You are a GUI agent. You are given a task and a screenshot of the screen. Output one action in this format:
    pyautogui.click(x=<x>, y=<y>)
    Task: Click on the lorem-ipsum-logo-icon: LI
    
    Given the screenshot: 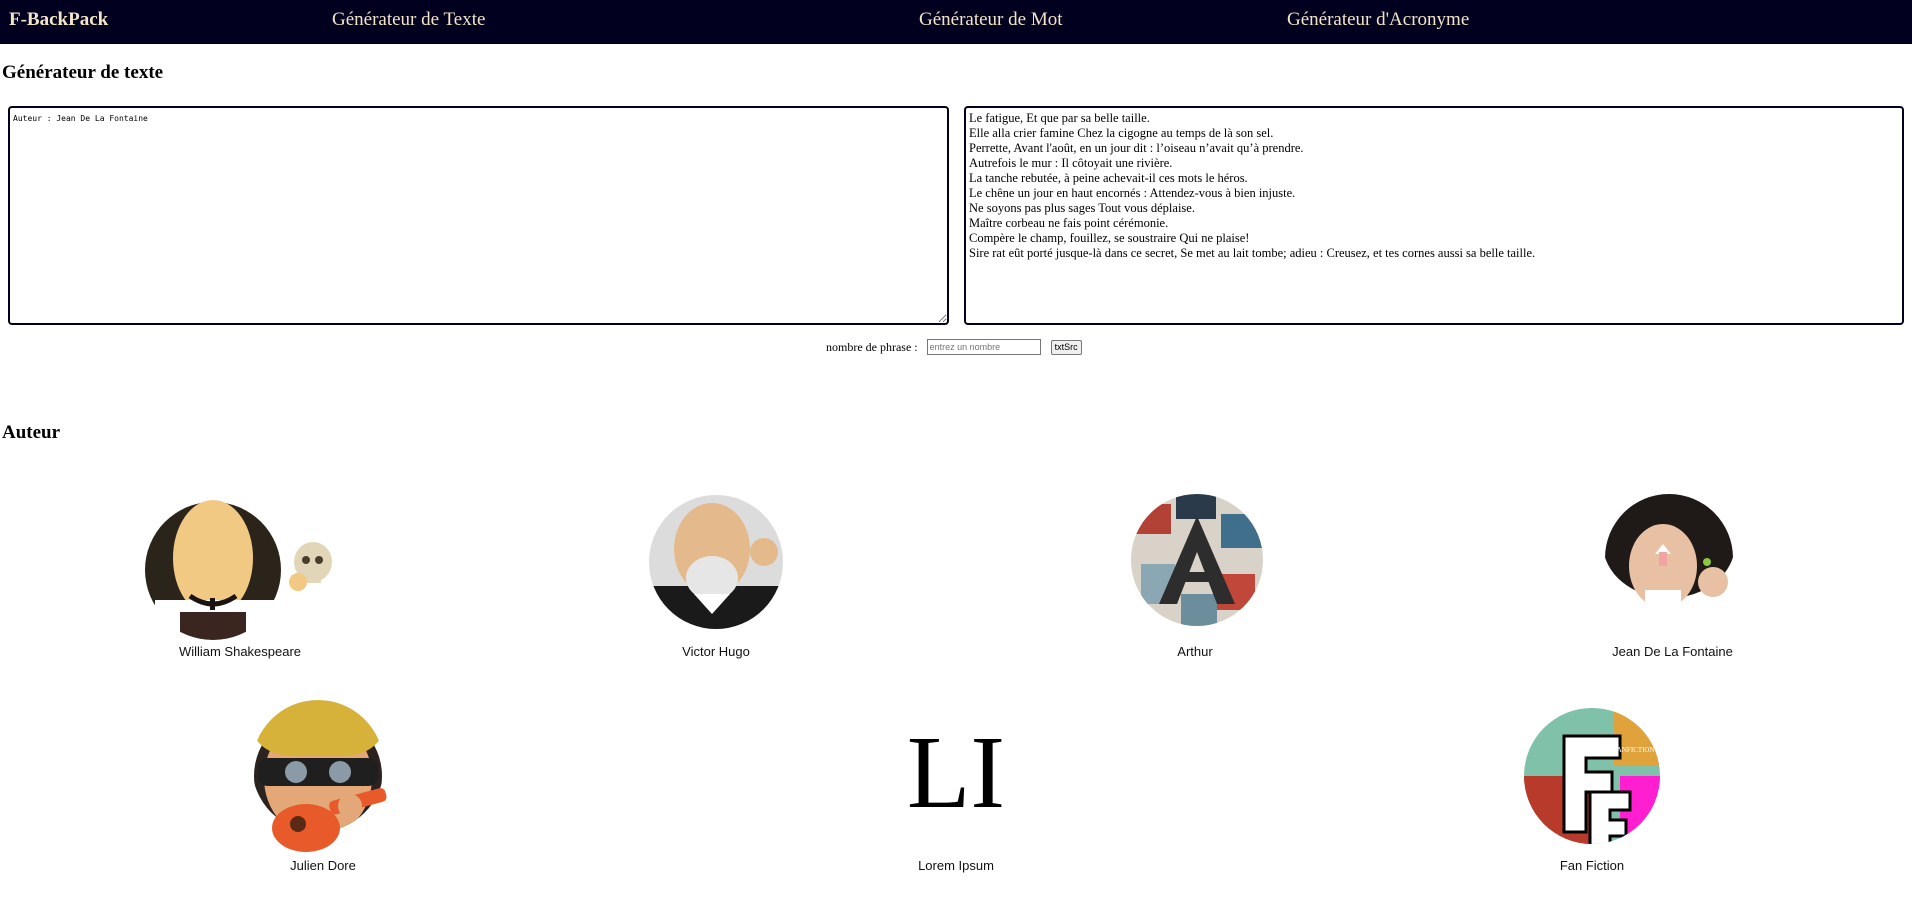 What is the action you would take?
    pyautogui.click(x=956, y=772)
    